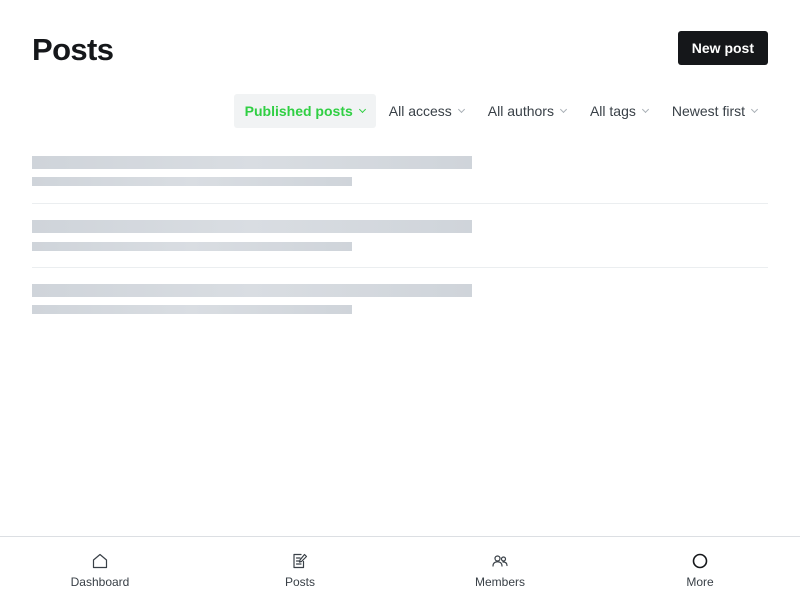 This screenshot has width=800, height=600. Describe the element at coordinates (400, 50) in the screenshot. I see `page-header: Posts New post` at that location.